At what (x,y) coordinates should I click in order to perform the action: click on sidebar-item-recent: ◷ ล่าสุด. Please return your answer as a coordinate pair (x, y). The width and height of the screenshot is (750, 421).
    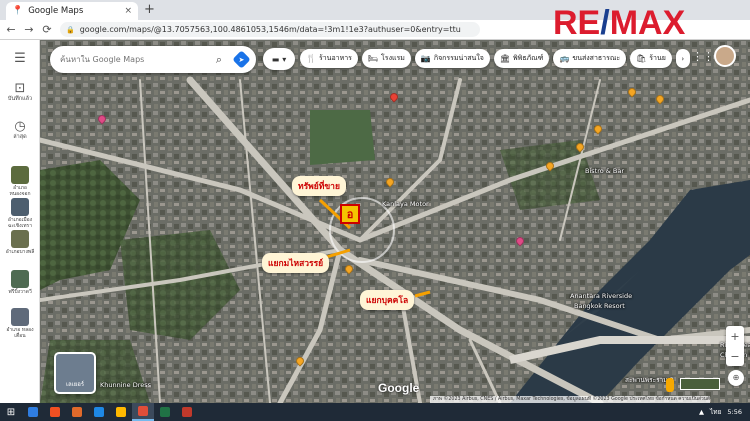
    Looking at the image, I should click on (20, 130).